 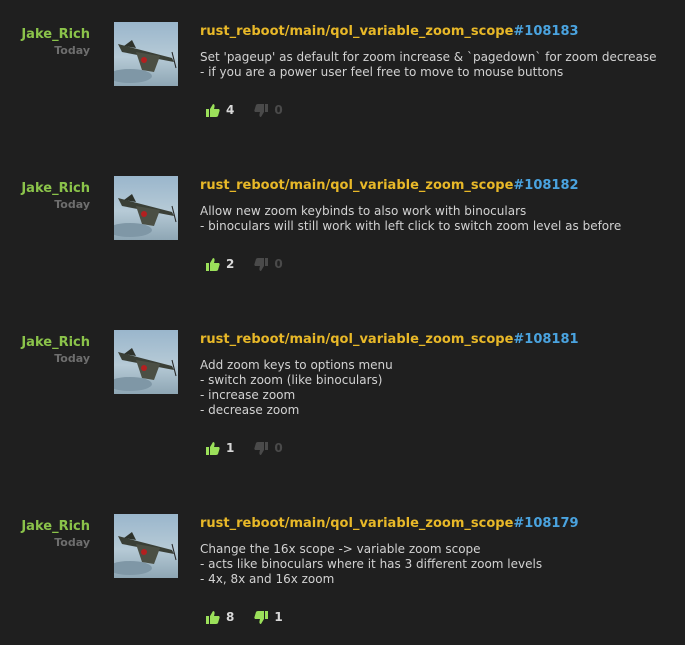 I want to click on vote-bar: 1 0, so click(x=254, y=448).